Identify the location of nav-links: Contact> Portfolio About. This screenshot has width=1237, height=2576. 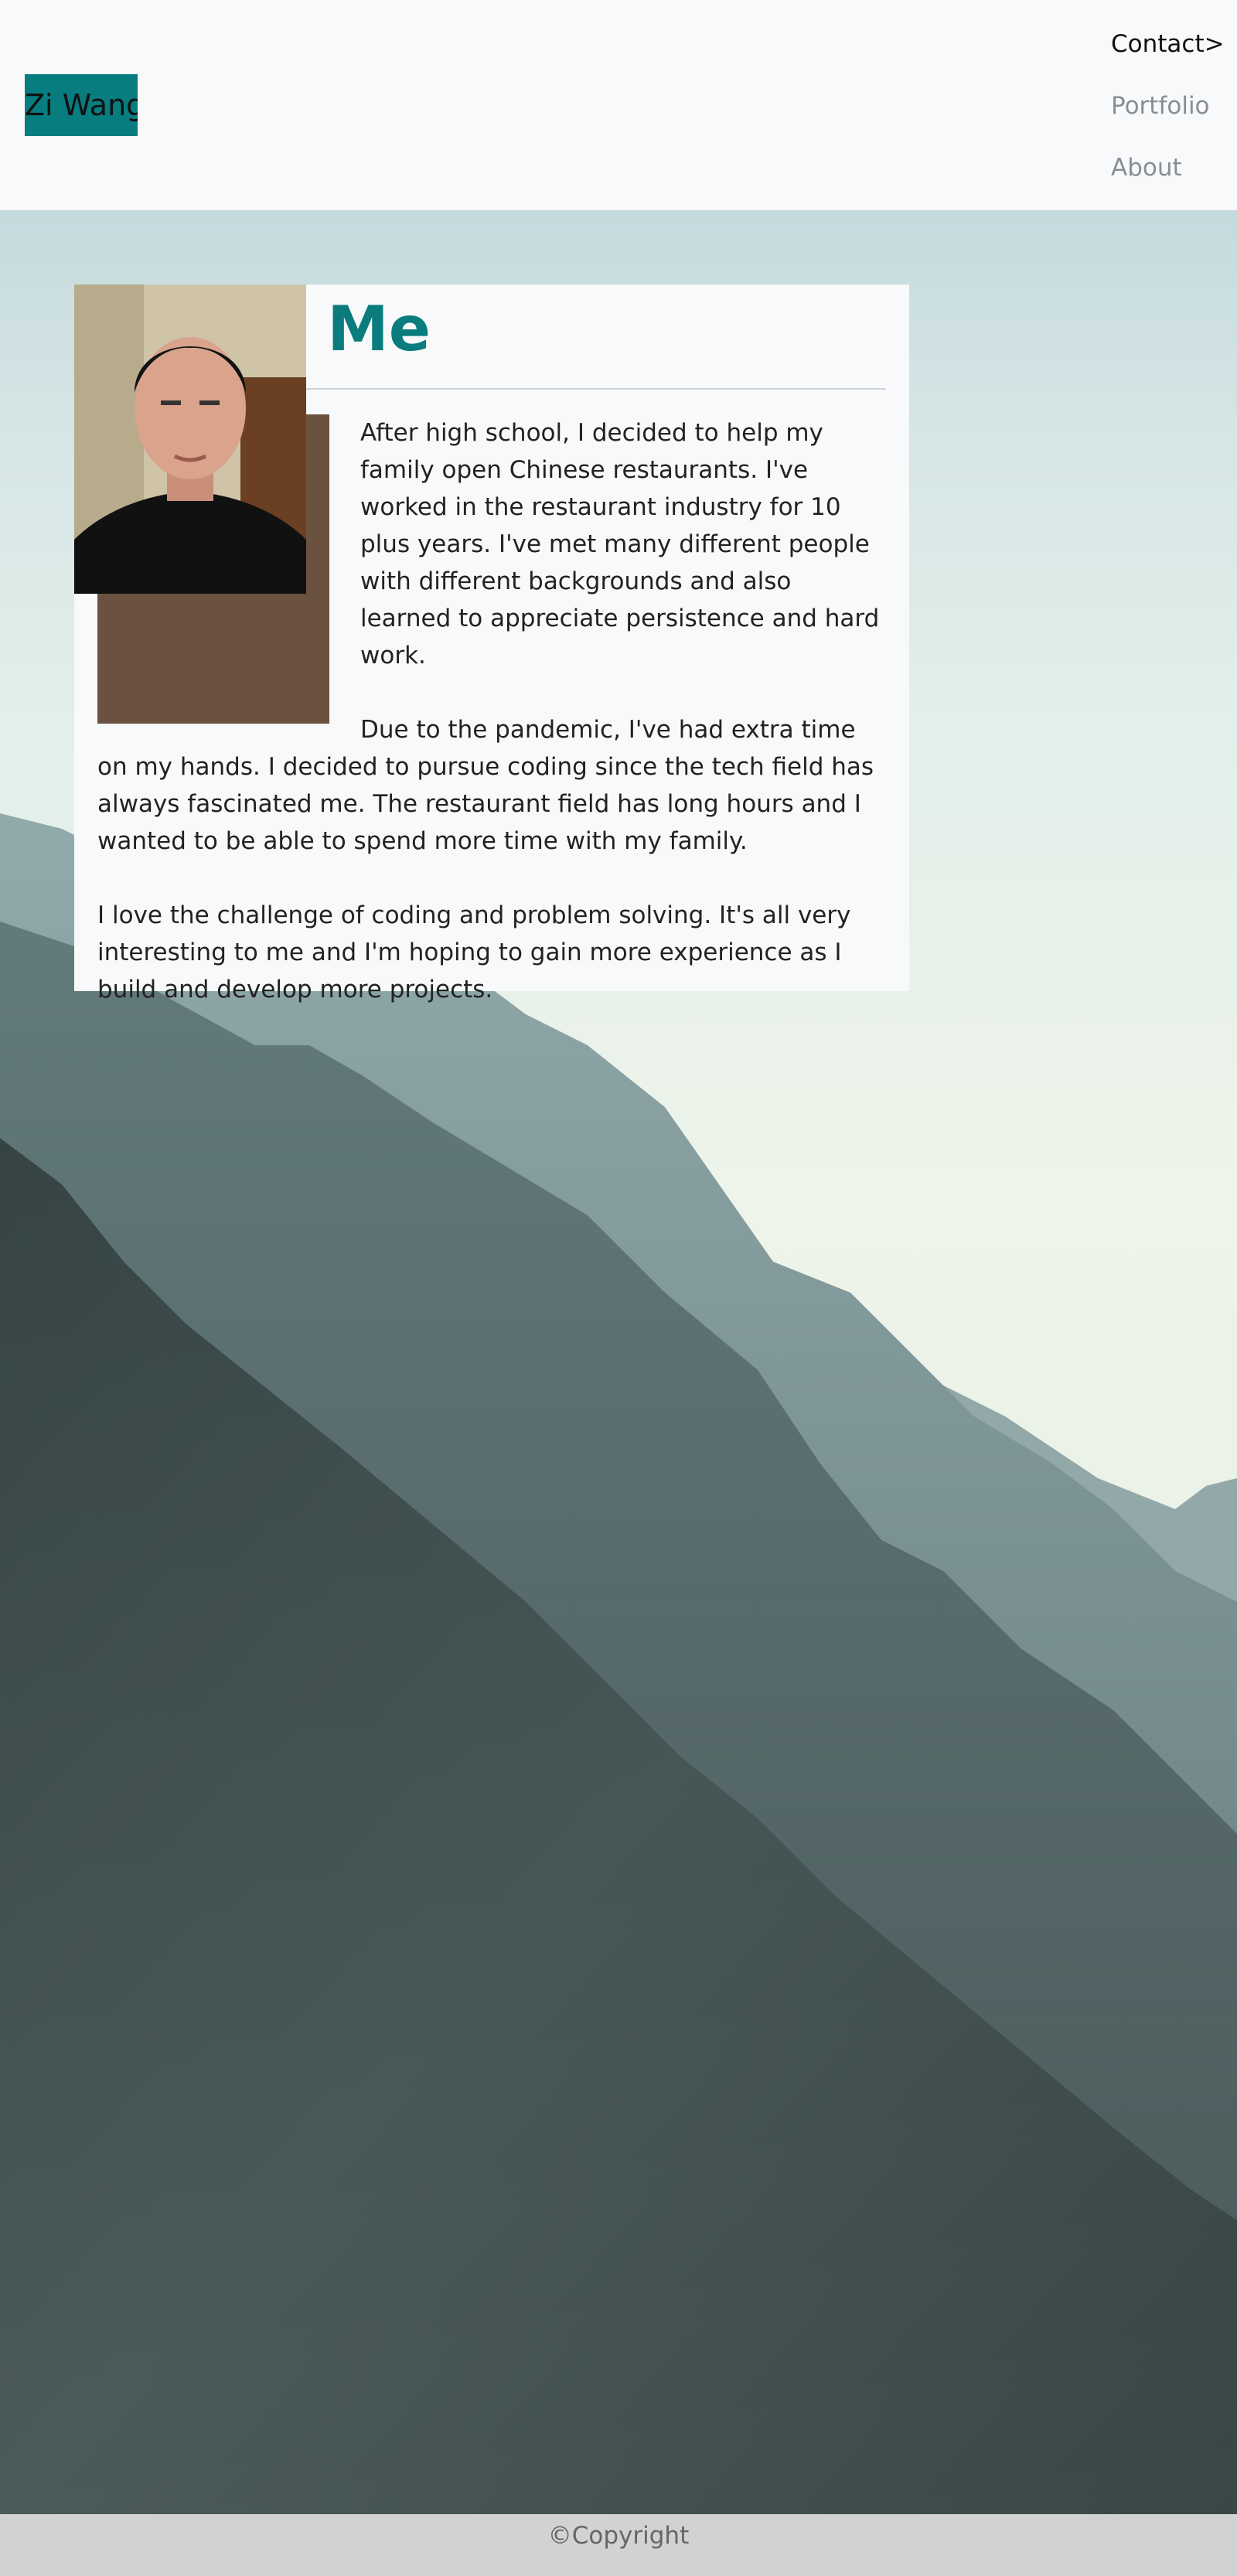
(1169, 112).